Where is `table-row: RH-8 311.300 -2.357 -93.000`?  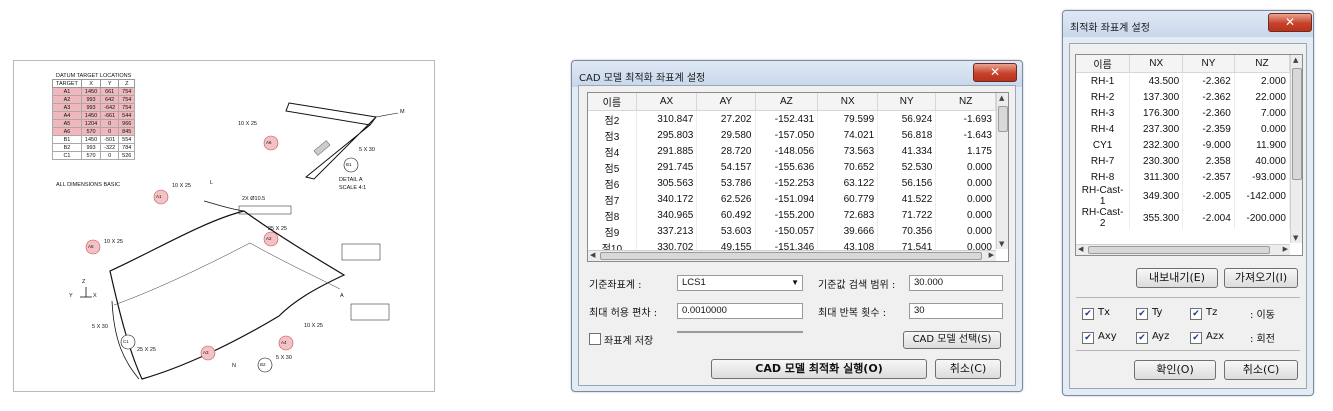
table-row: RH-8 311.300 -2.357 -93.000 is located at coordinates (1183, 177).